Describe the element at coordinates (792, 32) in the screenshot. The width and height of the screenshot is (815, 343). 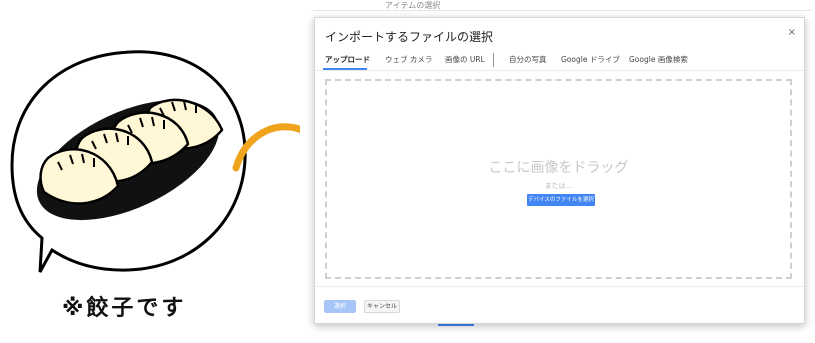
I see `close-icon: ×` at that location.